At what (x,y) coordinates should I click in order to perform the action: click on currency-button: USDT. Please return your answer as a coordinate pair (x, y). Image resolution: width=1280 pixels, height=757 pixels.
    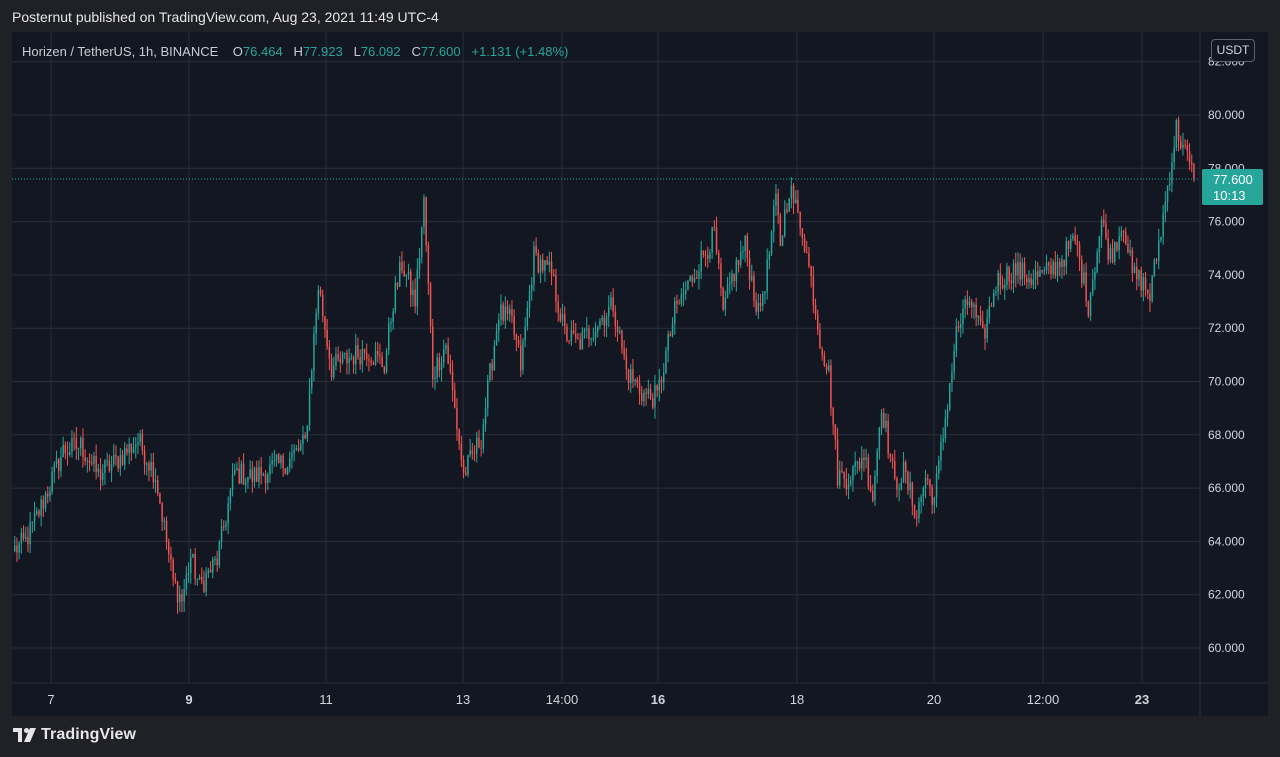
    Looking at the image, I should click on (1233, 50).